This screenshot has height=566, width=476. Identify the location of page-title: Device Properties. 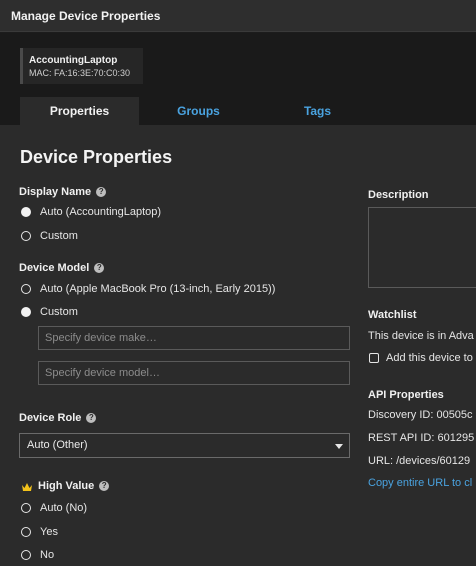
(96, 157).